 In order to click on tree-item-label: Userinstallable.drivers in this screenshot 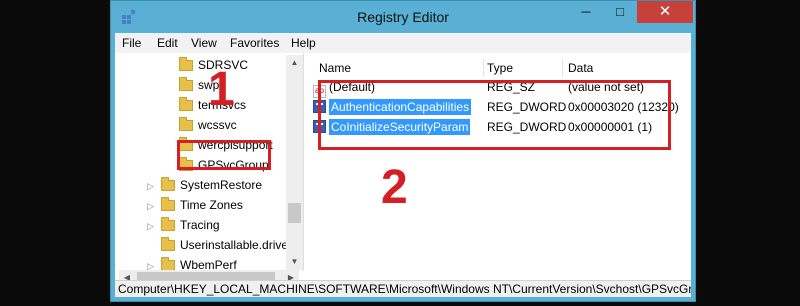, I will do `click(239, 245)`.